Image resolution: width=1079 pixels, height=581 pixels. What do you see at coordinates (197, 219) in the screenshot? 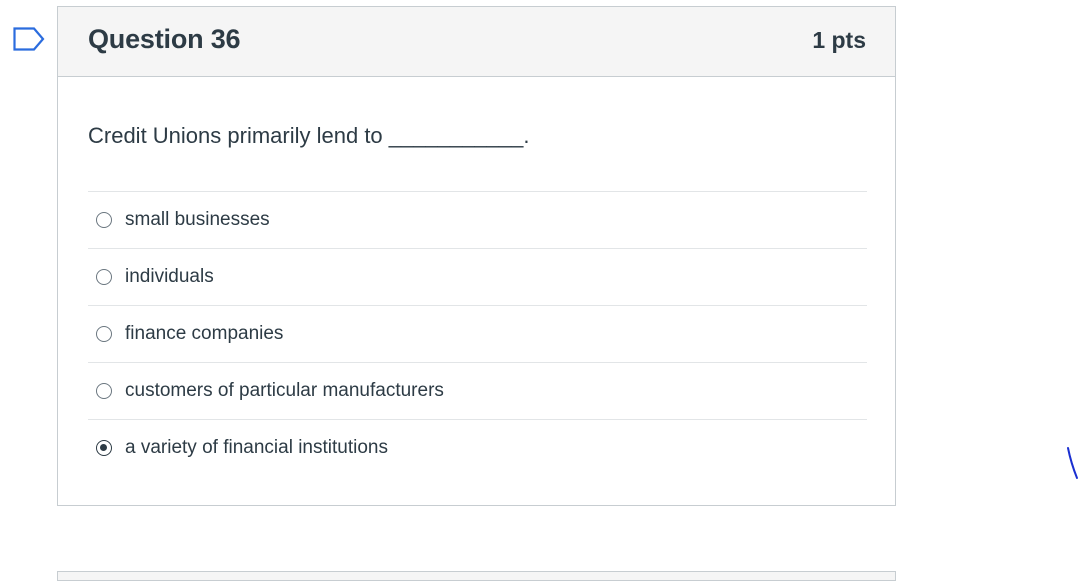
I see `answer-label: small businesses` at bounding box center [197, 219].